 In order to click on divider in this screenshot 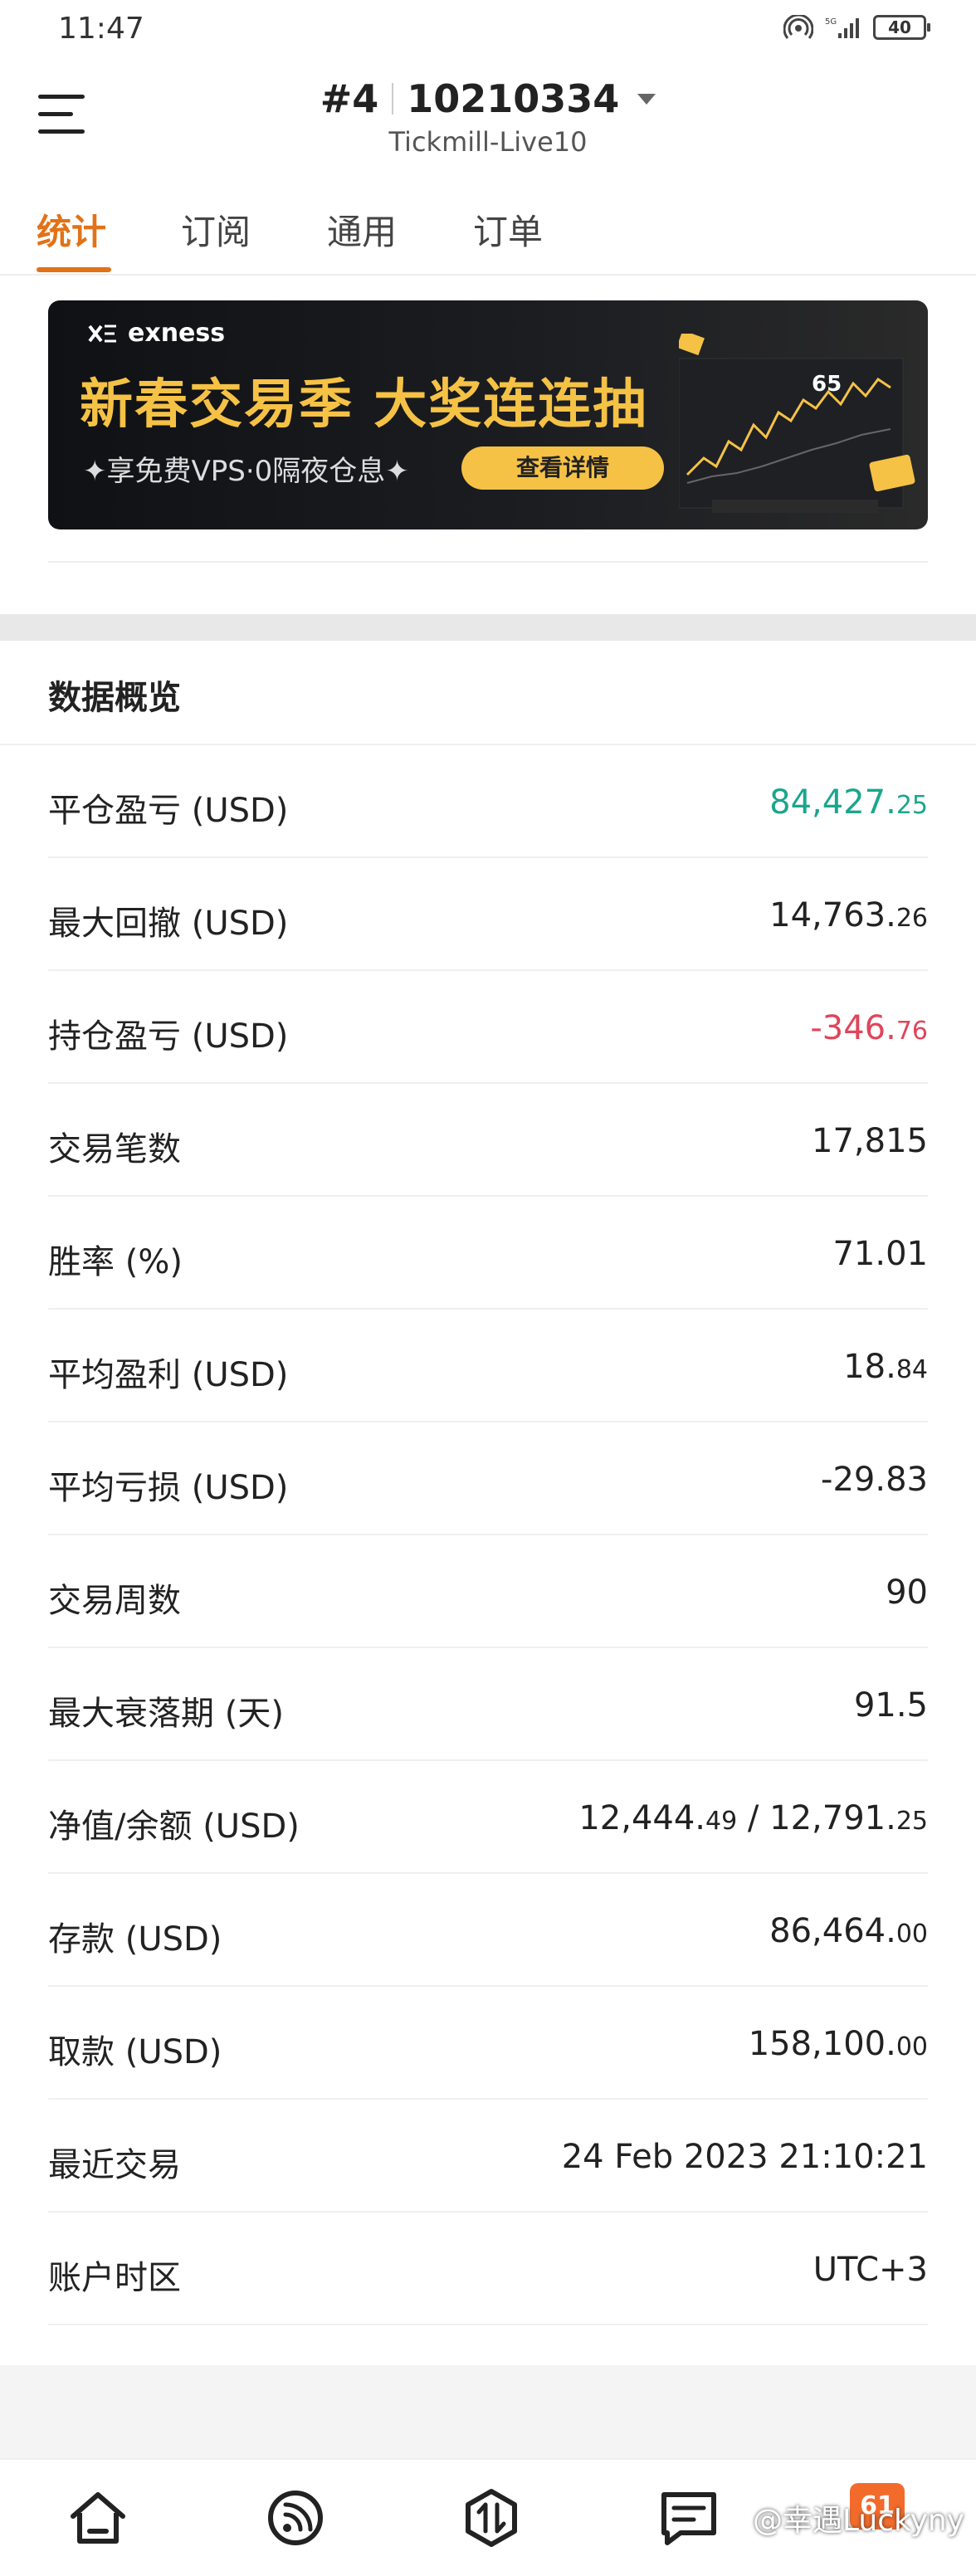, I will do `click(488, 562)`.